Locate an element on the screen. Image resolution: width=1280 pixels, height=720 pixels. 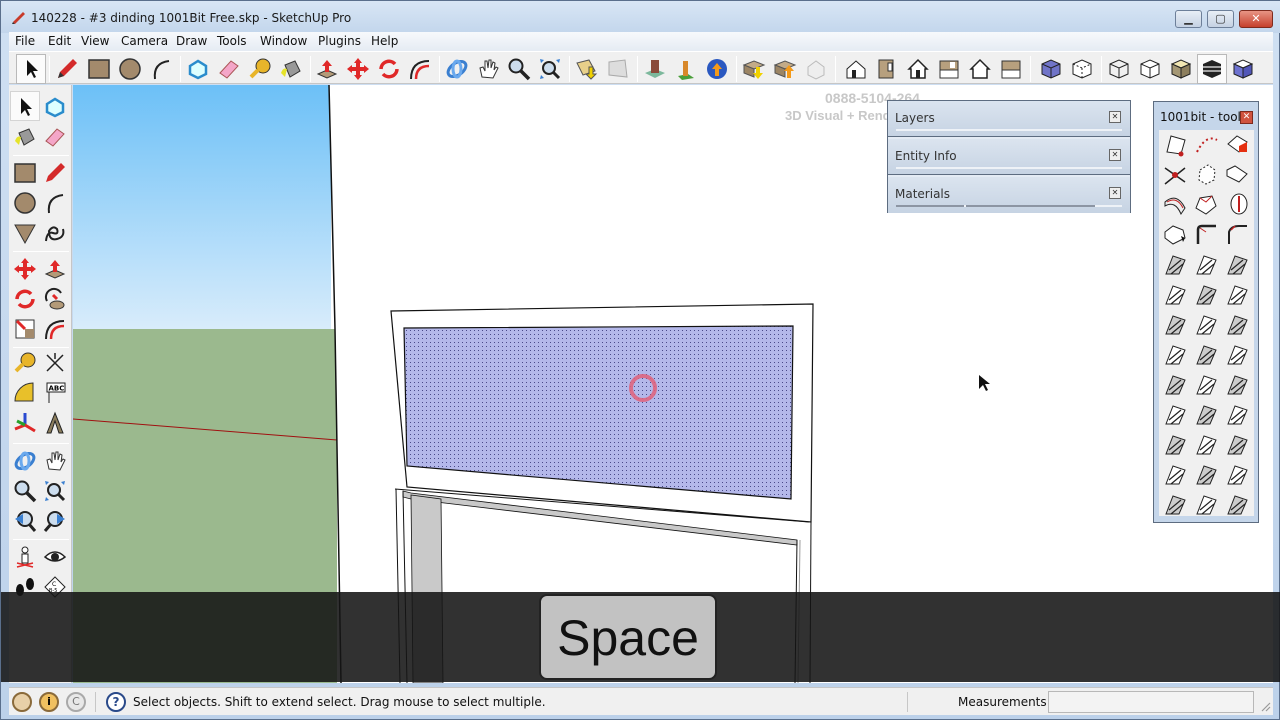
arc-icon is located at coordinates (55, 203).